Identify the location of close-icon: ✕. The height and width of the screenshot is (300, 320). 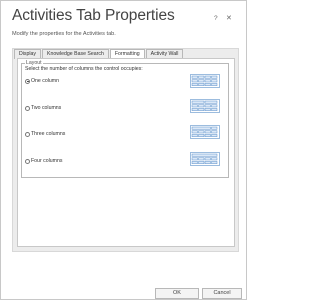
(229, 19).